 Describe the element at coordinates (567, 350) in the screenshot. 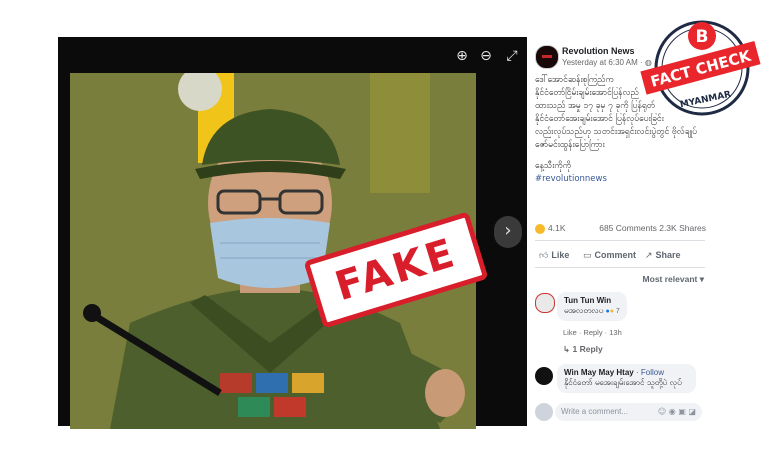

I see `reply-arrow-icon: ↳` at that location.